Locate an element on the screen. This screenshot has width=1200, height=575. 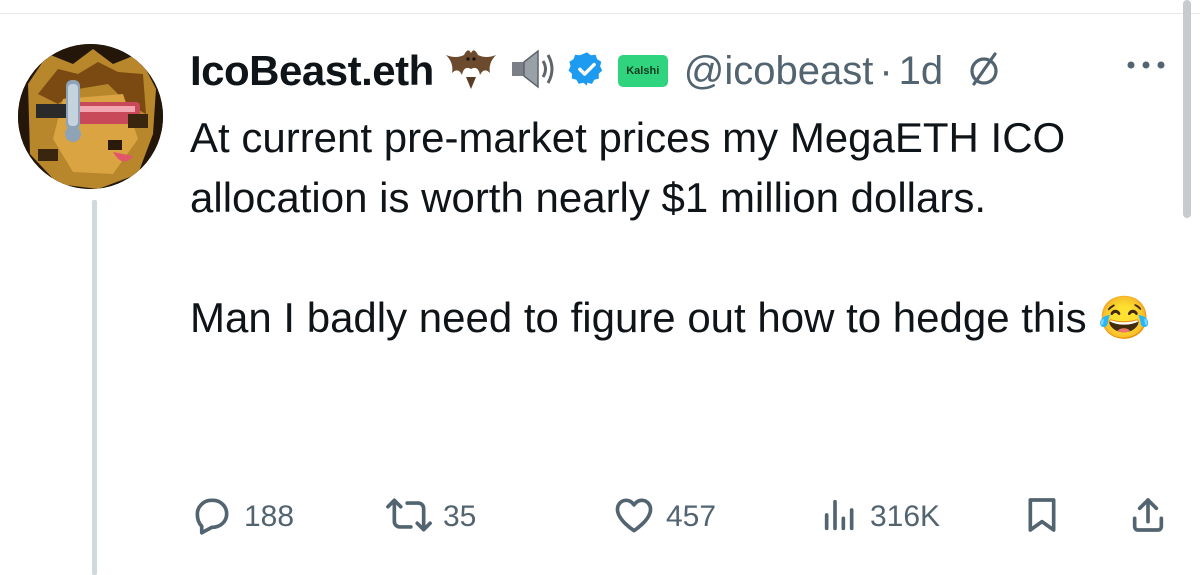
display-name: IcoBeast.eth is located at coordinates (312, 71).